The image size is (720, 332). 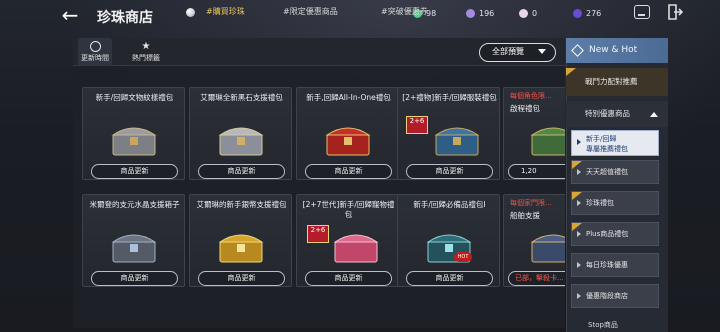 What do you see at coordinates (348, 209) in the screenshot?
I see `product-name: [2+7世代]新手/回歸寵物禮包` at bounding box center [348, 209].